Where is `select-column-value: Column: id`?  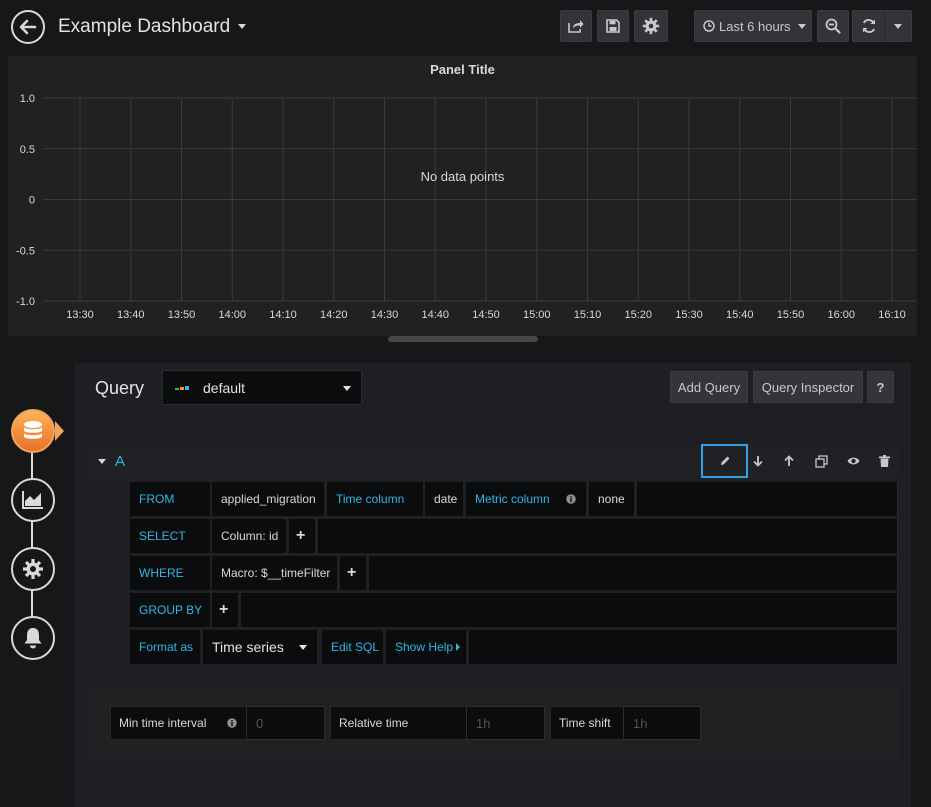
select-column-value: Column: id is located at coordinates (249, 536).